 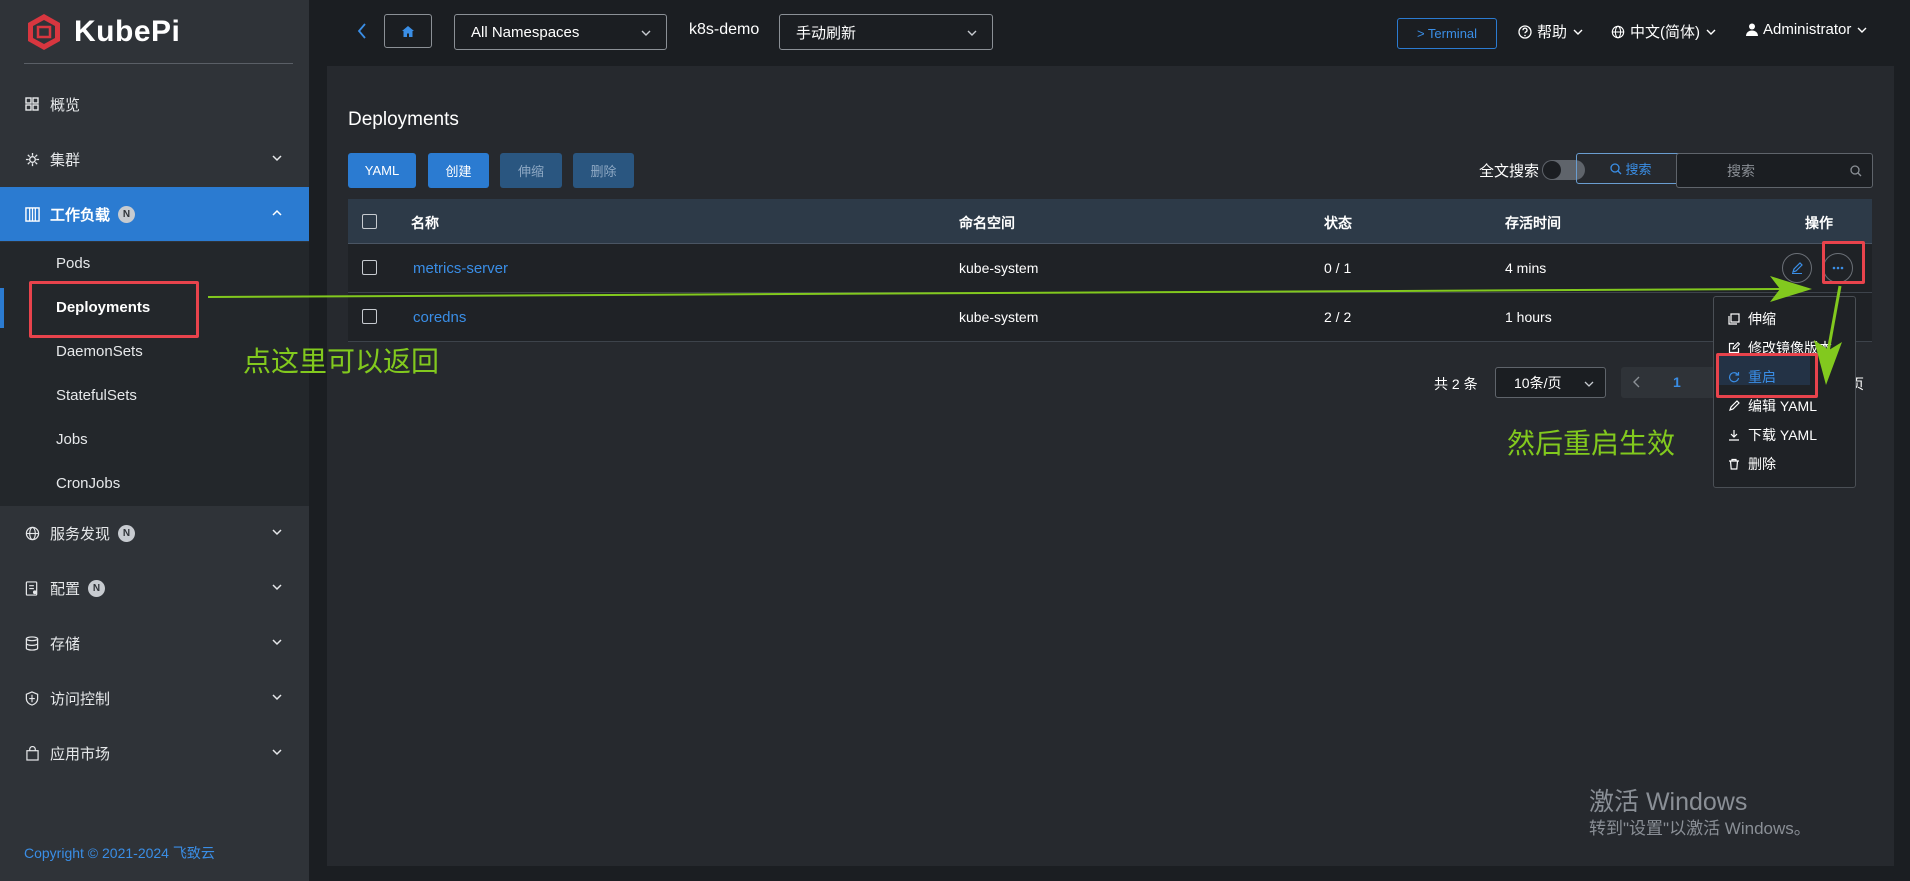 What do you see at coordinates (1591, 443) in the screenshot?
I see `annotation-restart-hint: 然后重启生效` at bounding box center [1591, 443].